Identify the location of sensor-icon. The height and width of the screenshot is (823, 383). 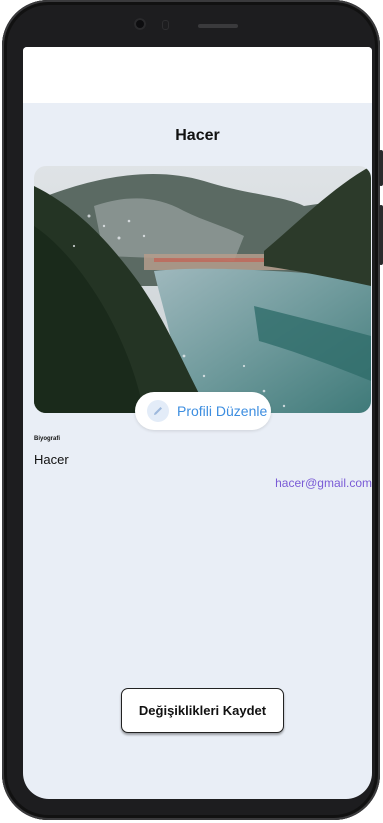
(165, 25).